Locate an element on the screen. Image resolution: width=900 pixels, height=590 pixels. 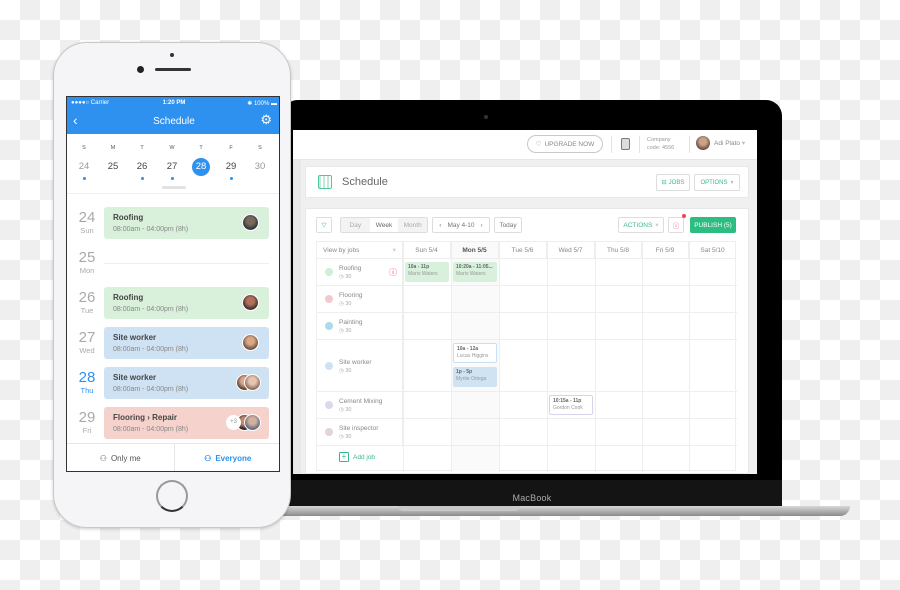
day-row: 27 Wed Site worker 08:00am - 04:00pm (8h) is located at coordinates (173, 343).